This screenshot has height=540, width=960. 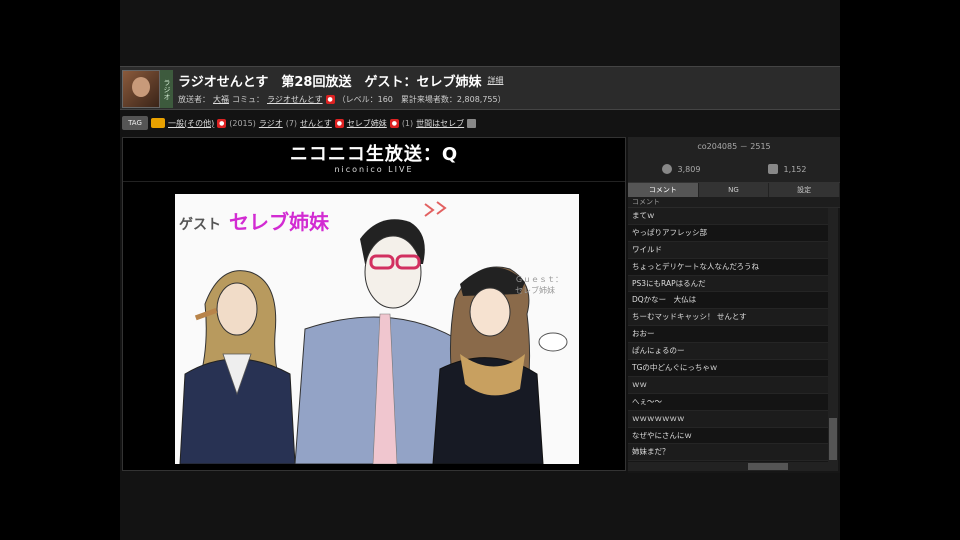 I want to click on comment-tabs: コメント NG 設定, so click(x=734, y=190).